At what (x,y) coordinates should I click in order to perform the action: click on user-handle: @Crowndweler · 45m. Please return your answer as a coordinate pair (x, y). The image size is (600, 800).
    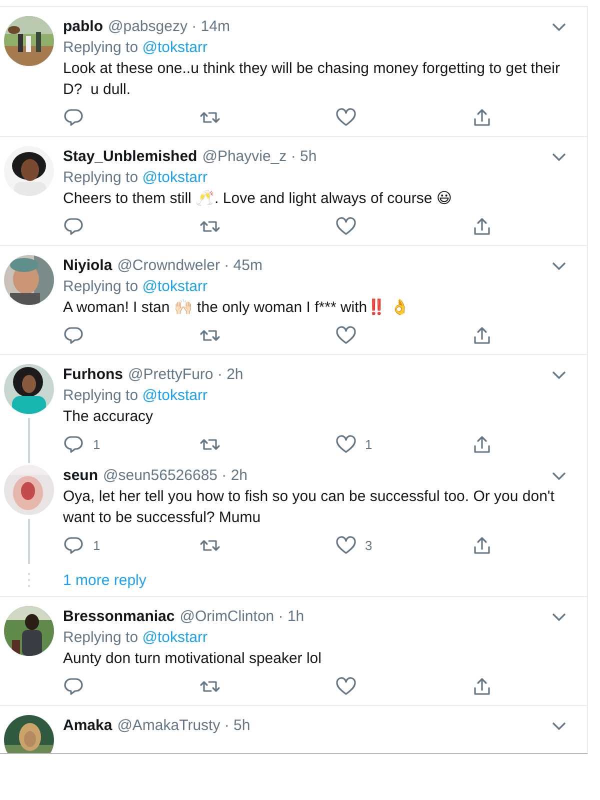
    Looking at the image, I should click on (190, 266).